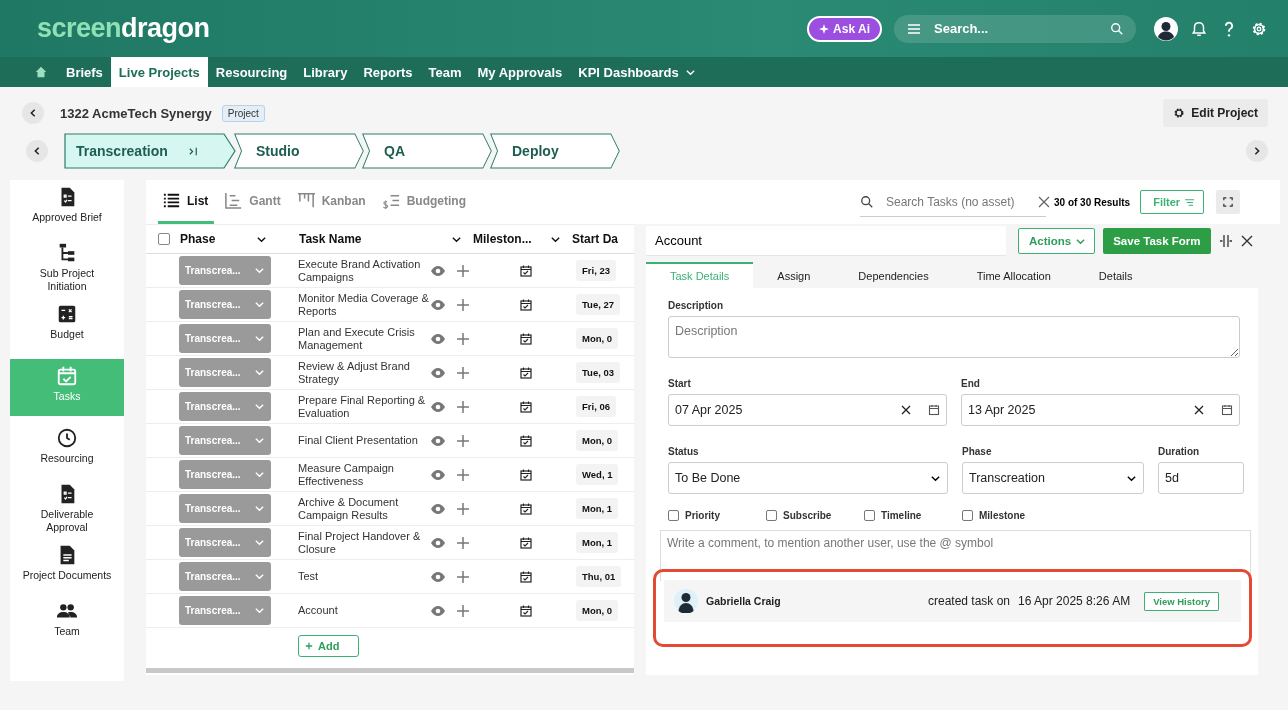  Describe the element at coordinates (1115, 275) in the screenshot. I see `detail-tab: Details` at that location.